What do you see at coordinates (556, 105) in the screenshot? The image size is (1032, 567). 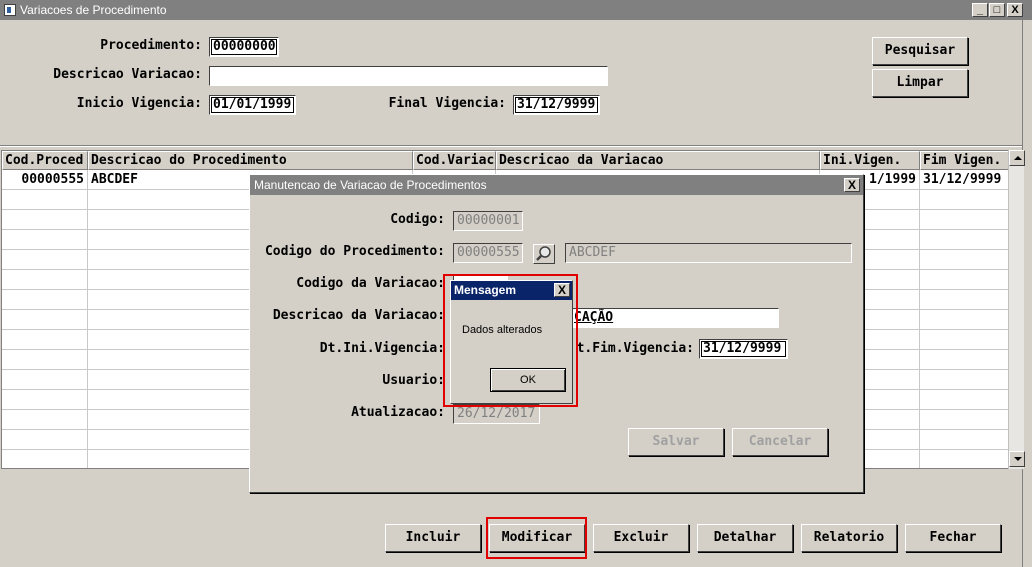 I see `final-vigencia-input: 31/12/9999` at bounding box center [556, 105].